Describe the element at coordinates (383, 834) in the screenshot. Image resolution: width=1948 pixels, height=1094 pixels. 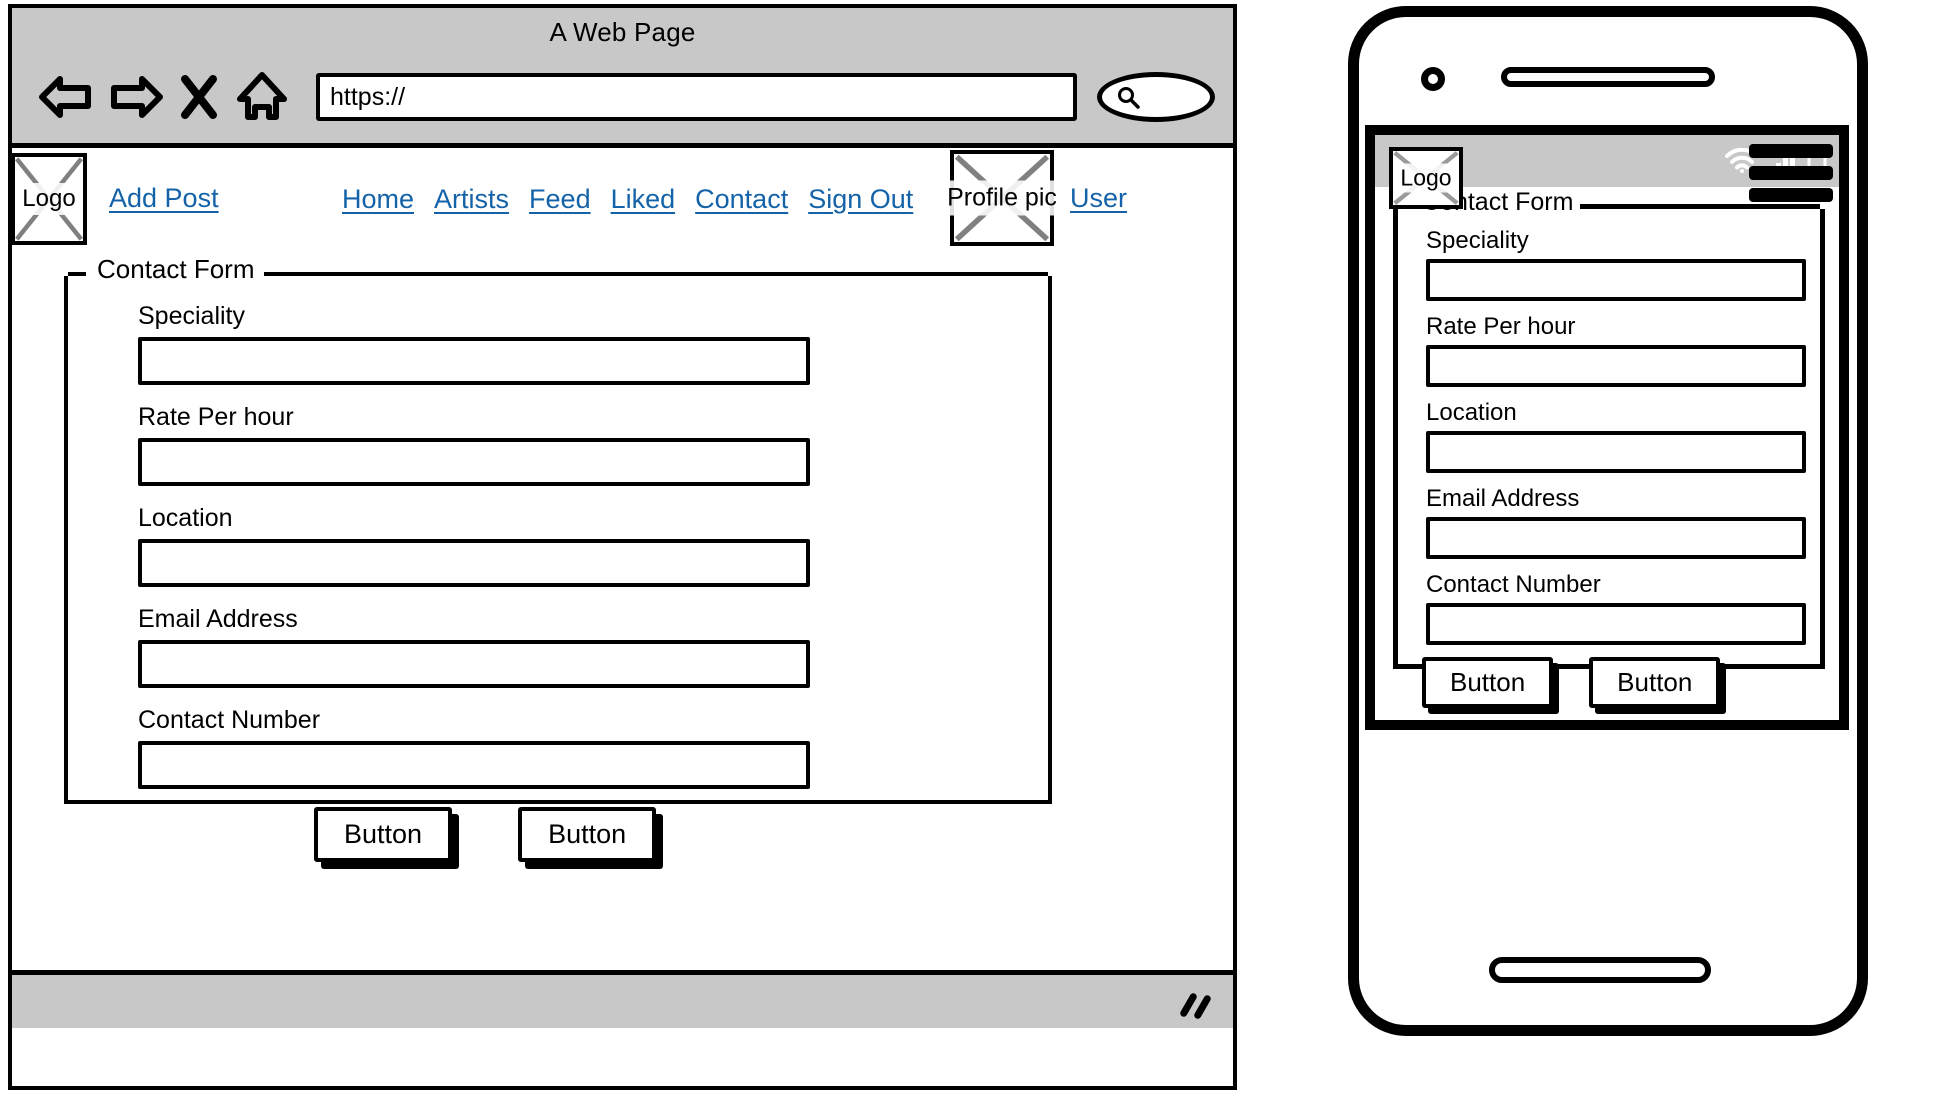
I see `form-button-primary: Button` at that location.